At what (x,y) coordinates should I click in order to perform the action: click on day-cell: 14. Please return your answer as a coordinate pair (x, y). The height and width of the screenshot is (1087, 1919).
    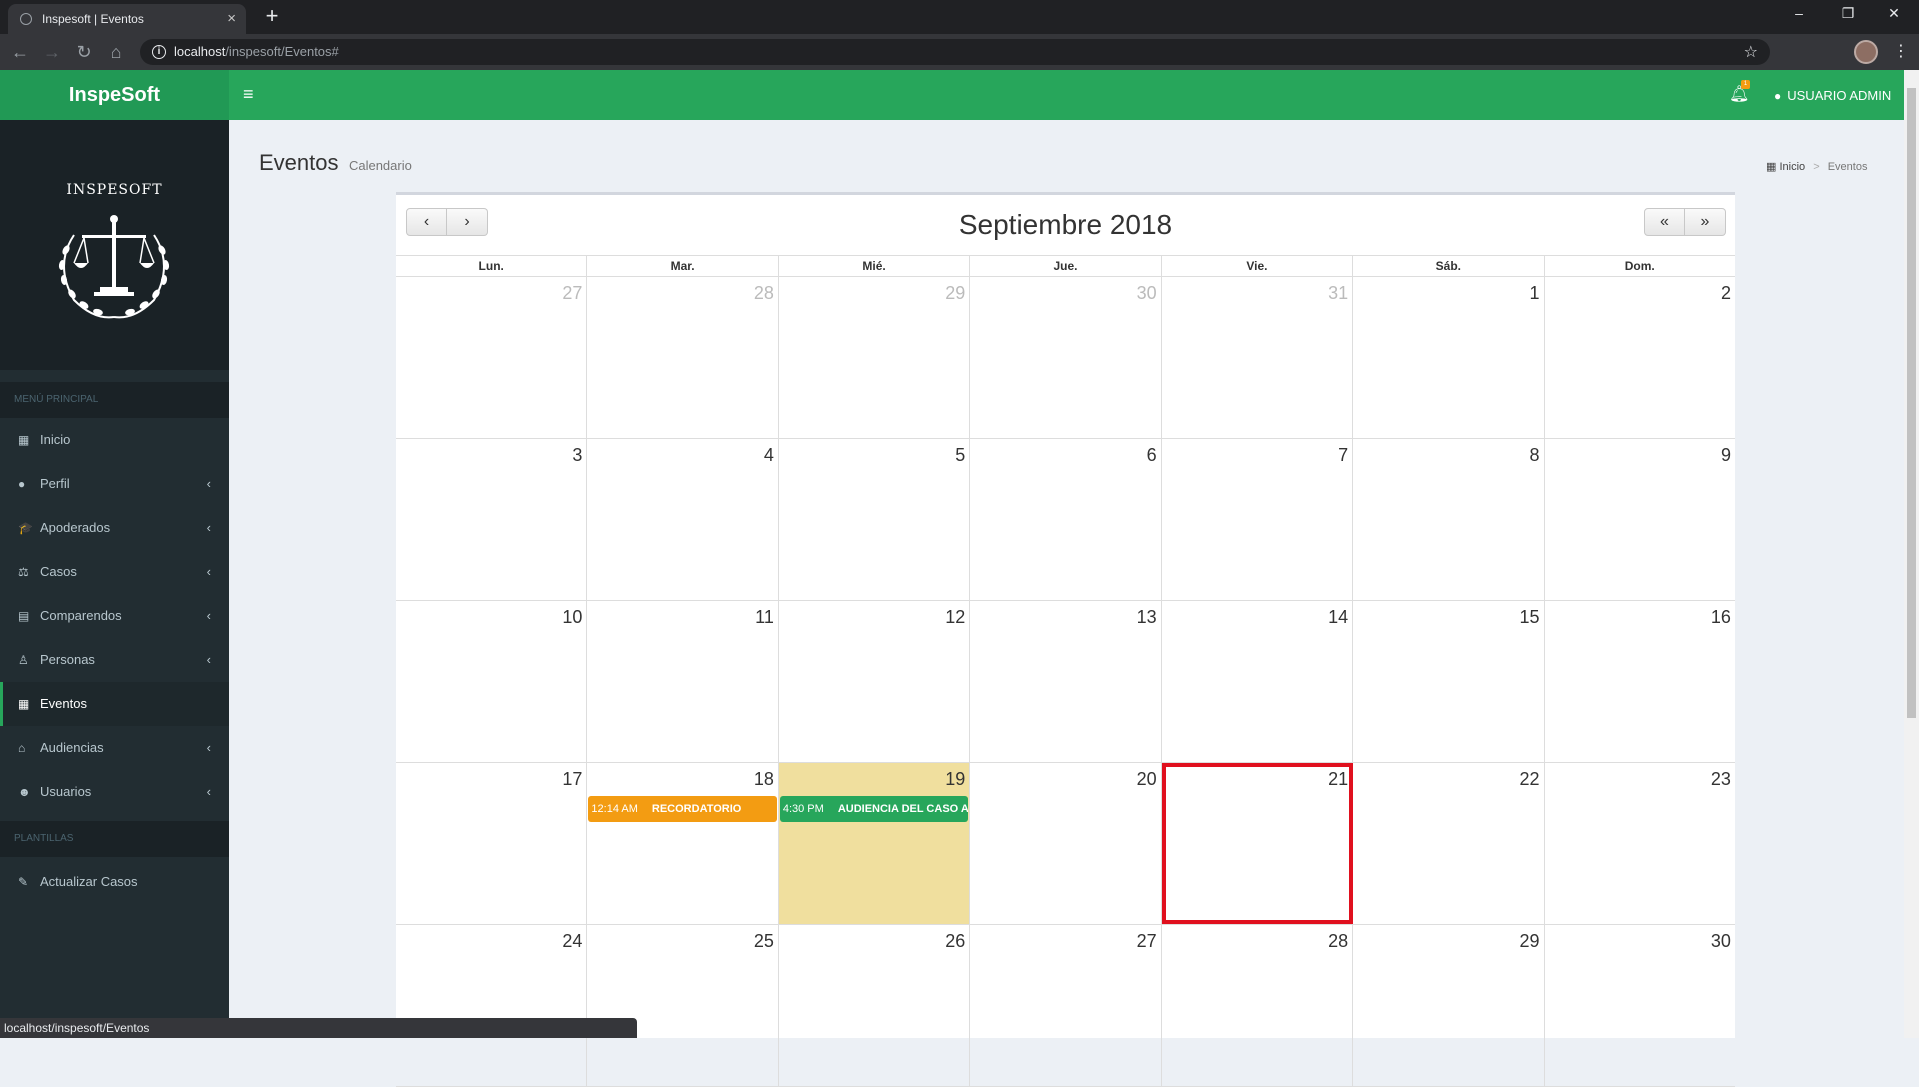
    Looking at the image, I should click on (1258, 681).